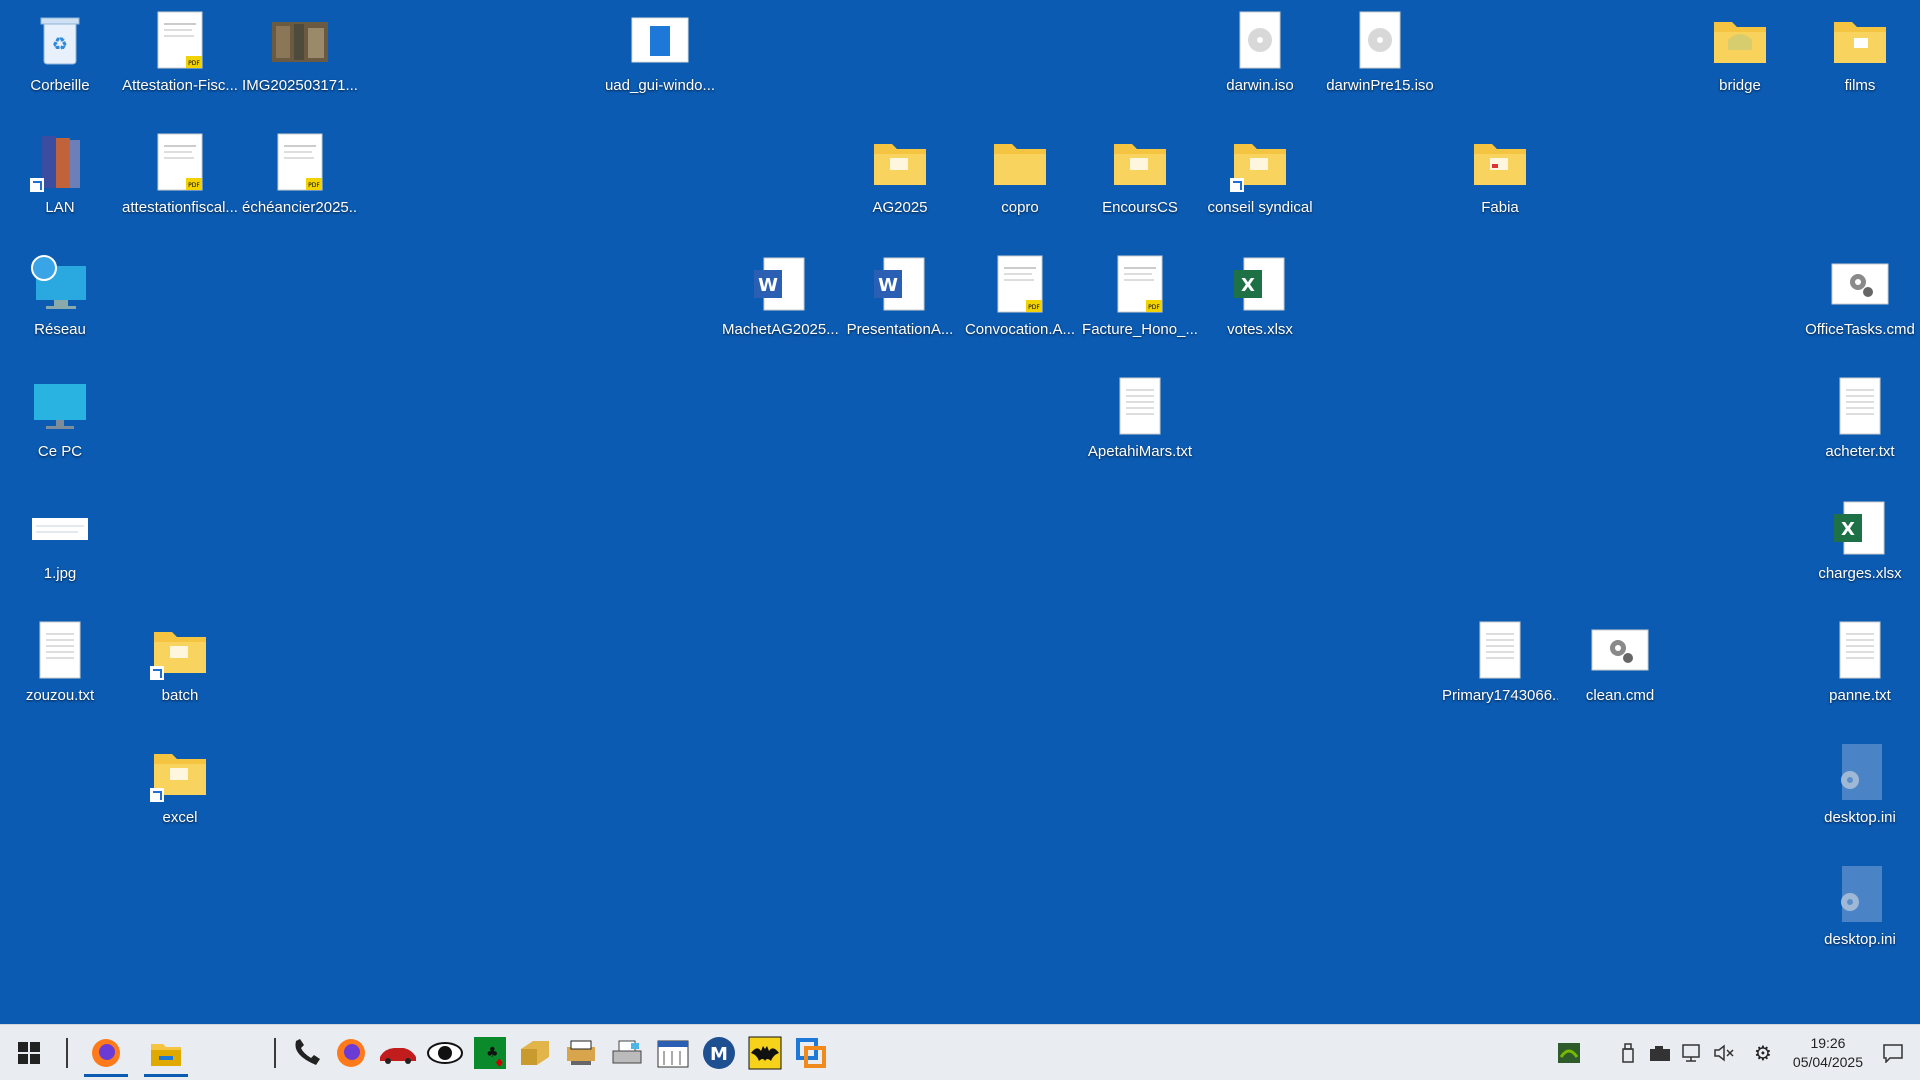  Describe the element at coordinates (106, 1075) in the screenshot. I see `active-indicator` at that location.